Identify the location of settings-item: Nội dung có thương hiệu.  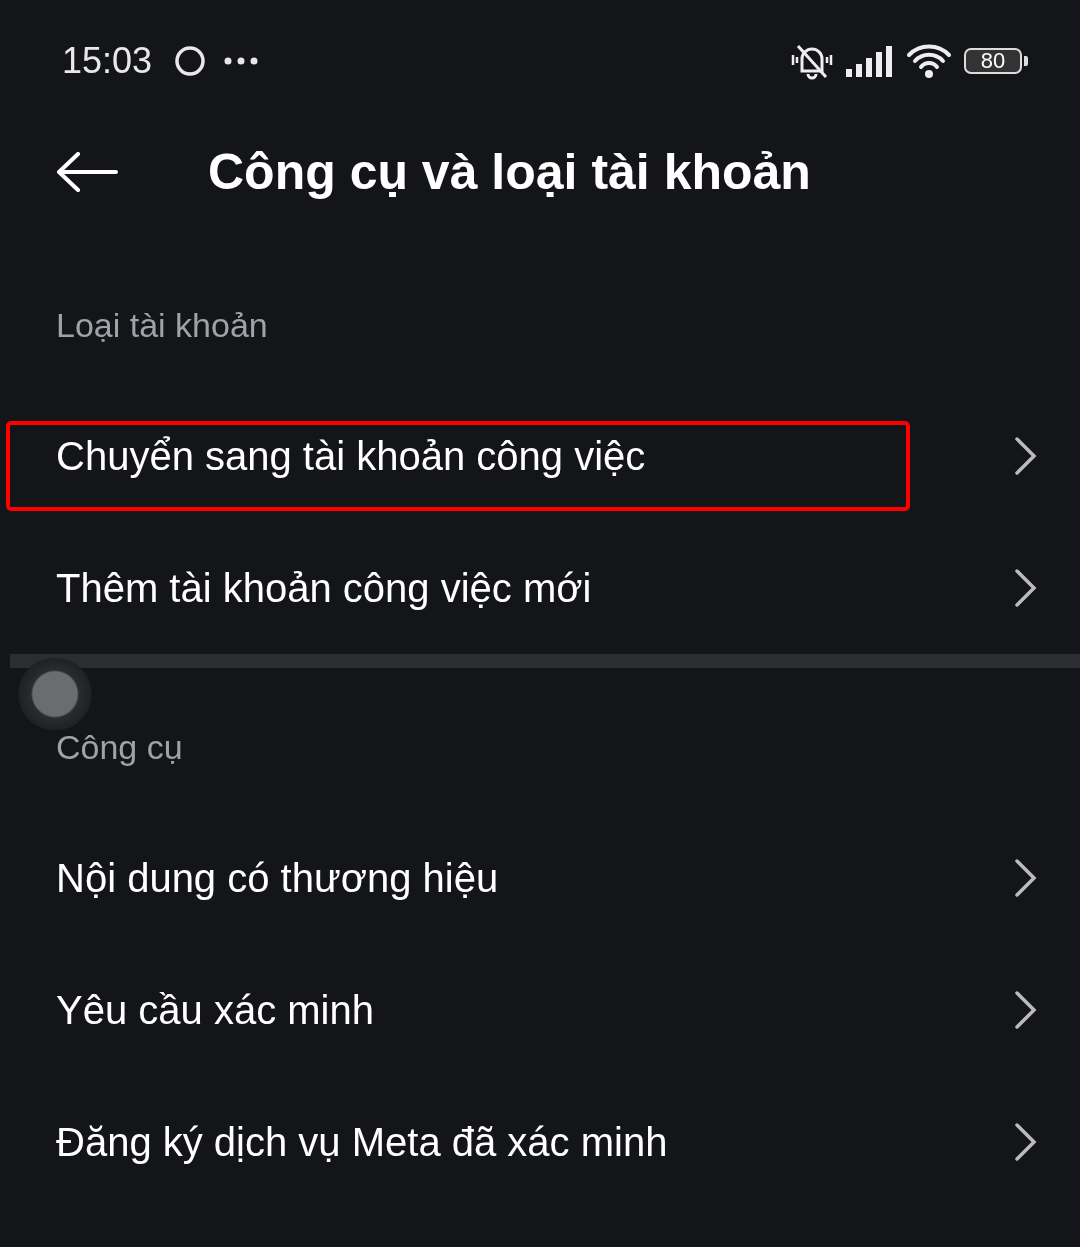
(540, 878).